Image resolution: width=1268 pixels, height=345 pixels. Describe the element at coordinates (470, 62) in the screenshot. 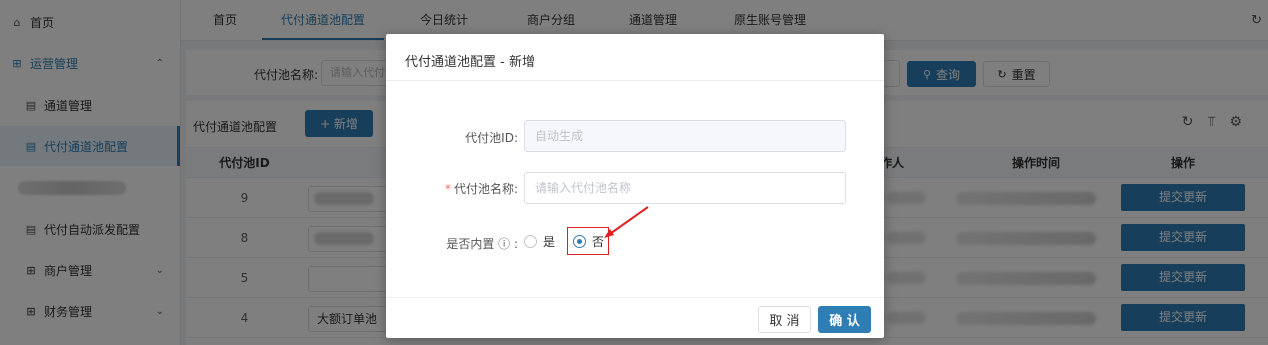

I see `dialog-title: 代付通道池配置 - 新增` at that location.